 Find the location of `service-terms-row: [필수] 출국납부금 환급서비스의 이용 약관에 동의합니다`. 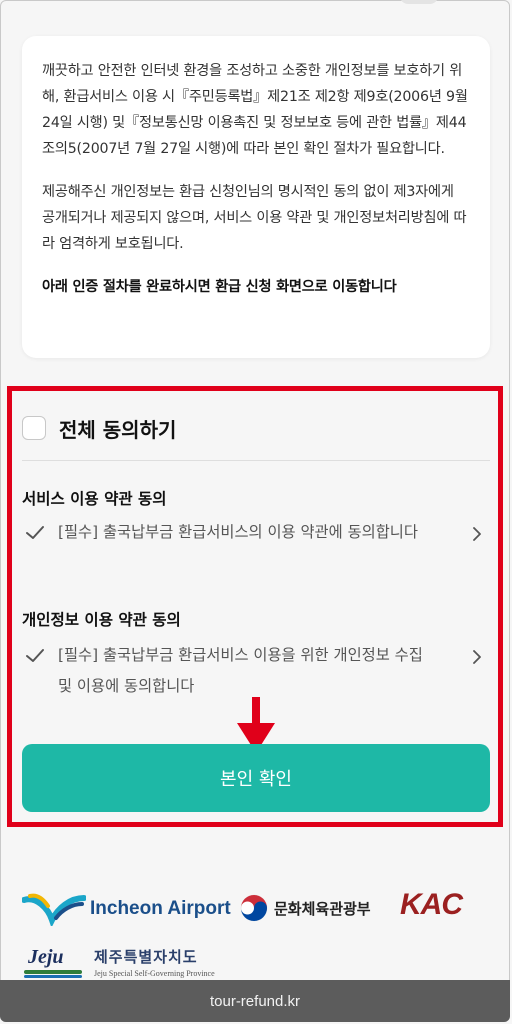

service-terms-row: [필수] 출국납부금 환급서비스의 이용 약관에 동의합니다 is located at coordinates (256, 532).